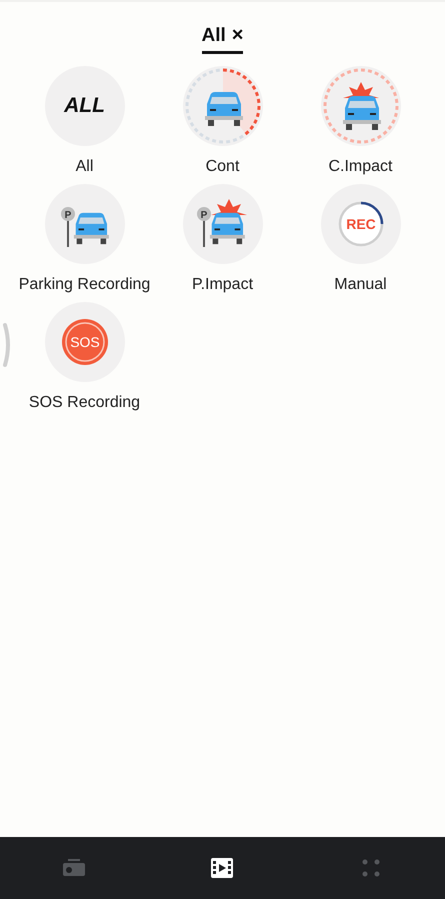 The height and width of the screenshot is (899, 445). I want to click on record-icon: REC, so click(360, 224).